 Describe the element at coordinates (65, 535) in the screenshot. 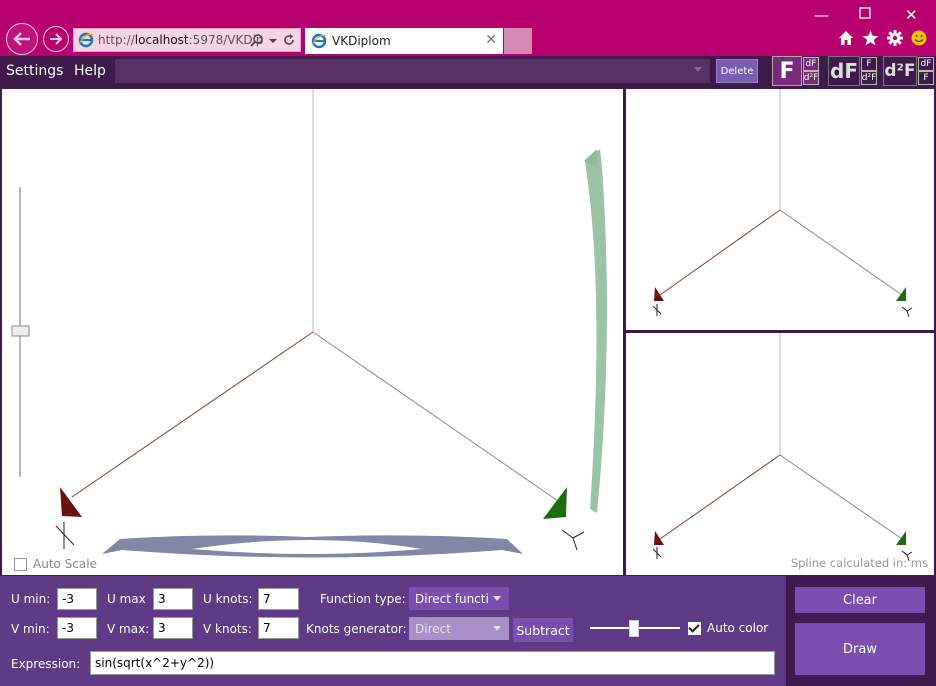

I see `x-axis-label` at that location.